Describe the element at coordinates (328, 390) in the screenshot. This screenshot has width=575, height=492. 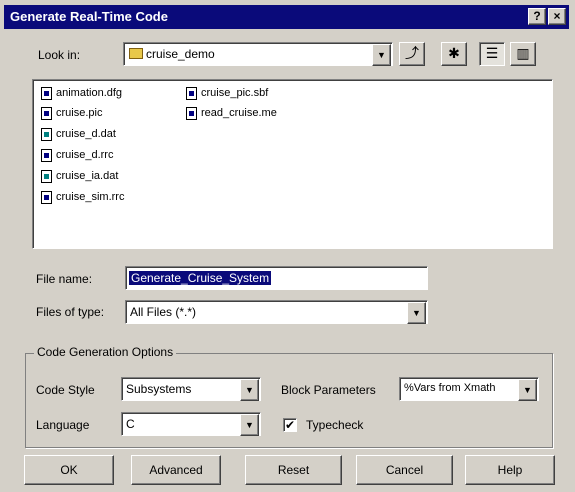
I see `block-parameters-label: Block Parameters` at that location.